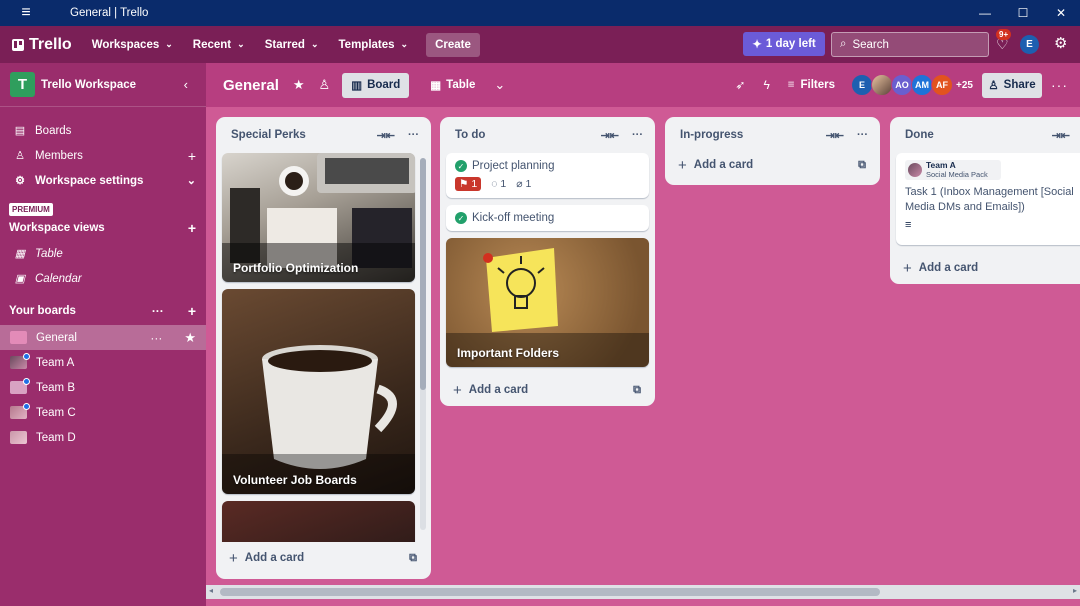 The height and width of the screenshot is (606, 1080). I want to click on scroll-left-icon: ◂, so click(211, 590).